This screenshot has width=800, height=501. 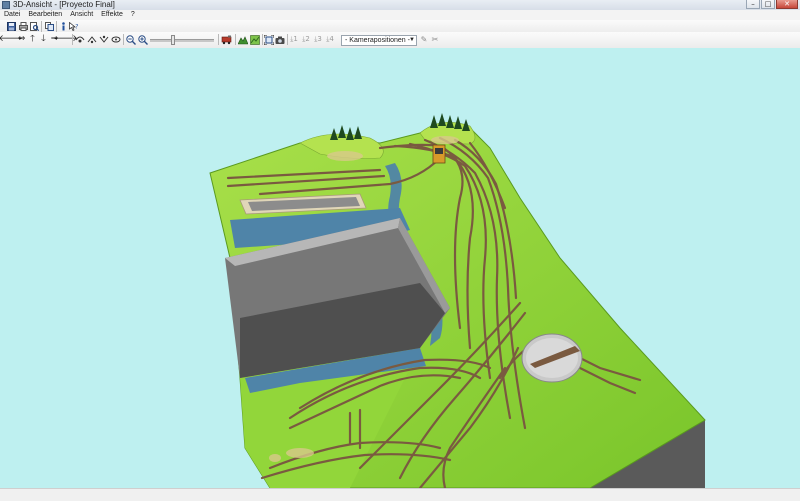 What do you see at coordinates (318, 39) in the screenshot?
I see `camera-position-3-icon: ⤓3` at bounding box center [318, 39].